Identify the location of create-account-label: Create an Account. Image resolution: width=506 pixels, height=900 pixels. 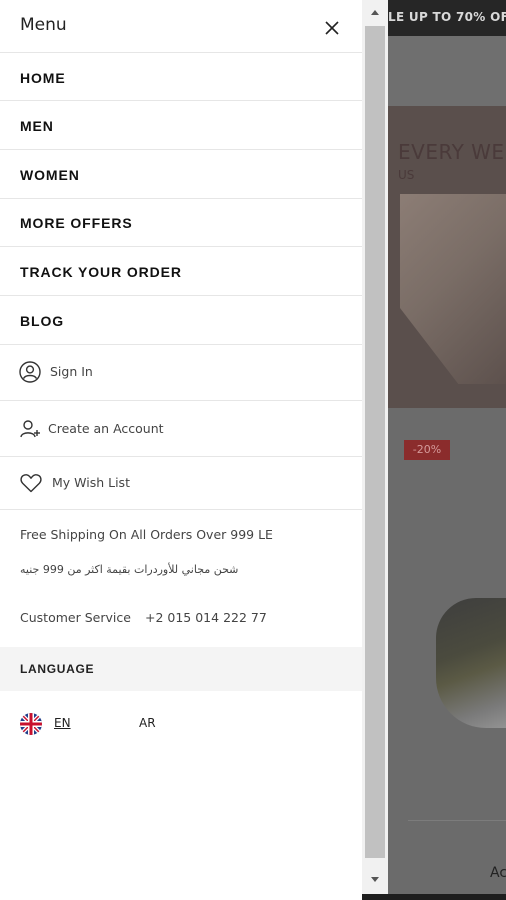
(106, 428).